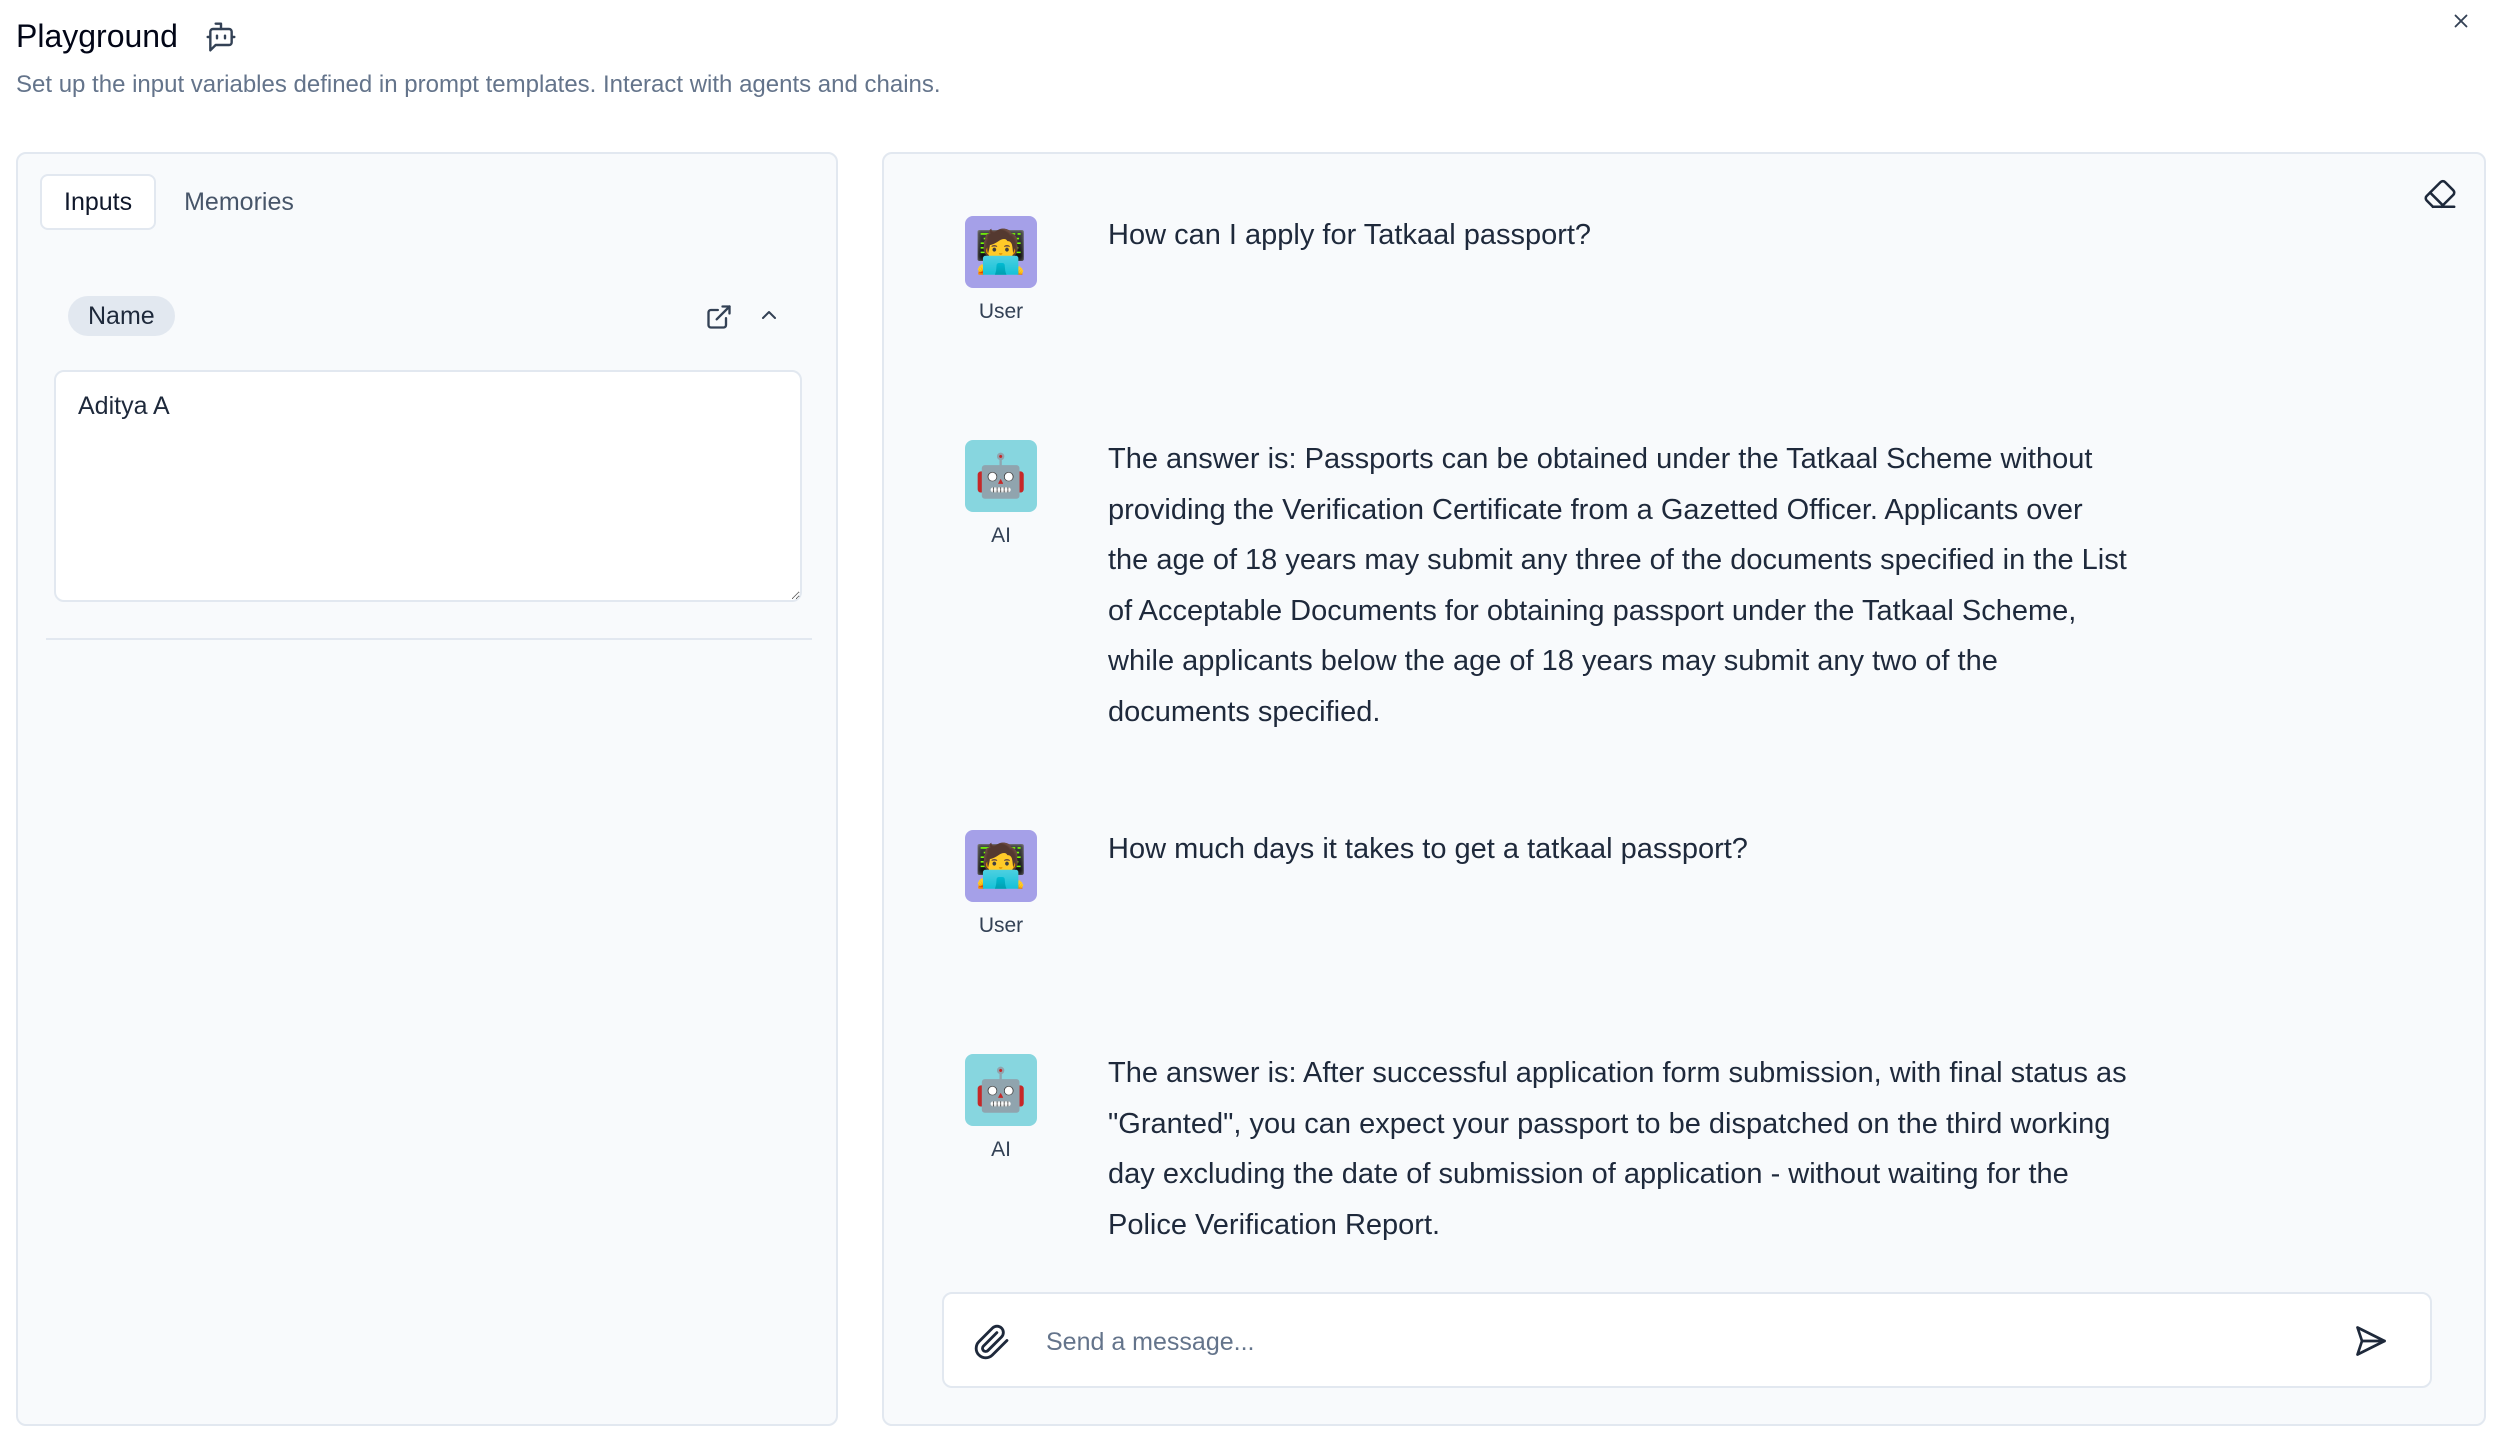  What do you see at coordinates (97, 36) in the screenshot?
I see `page-title: Playground` at bounding box center [97, 36].